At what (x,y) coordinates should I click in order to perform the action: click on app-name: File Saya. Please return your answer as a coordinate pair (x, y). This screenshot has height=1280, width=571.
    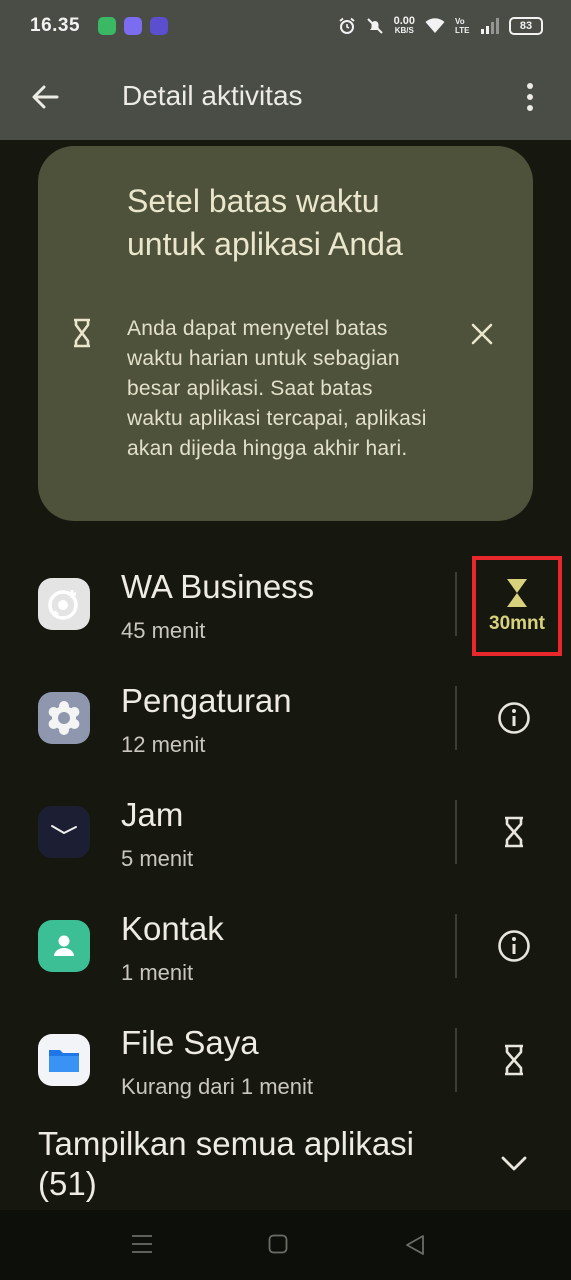
    Looking at the image, I should click on (190, 1042).